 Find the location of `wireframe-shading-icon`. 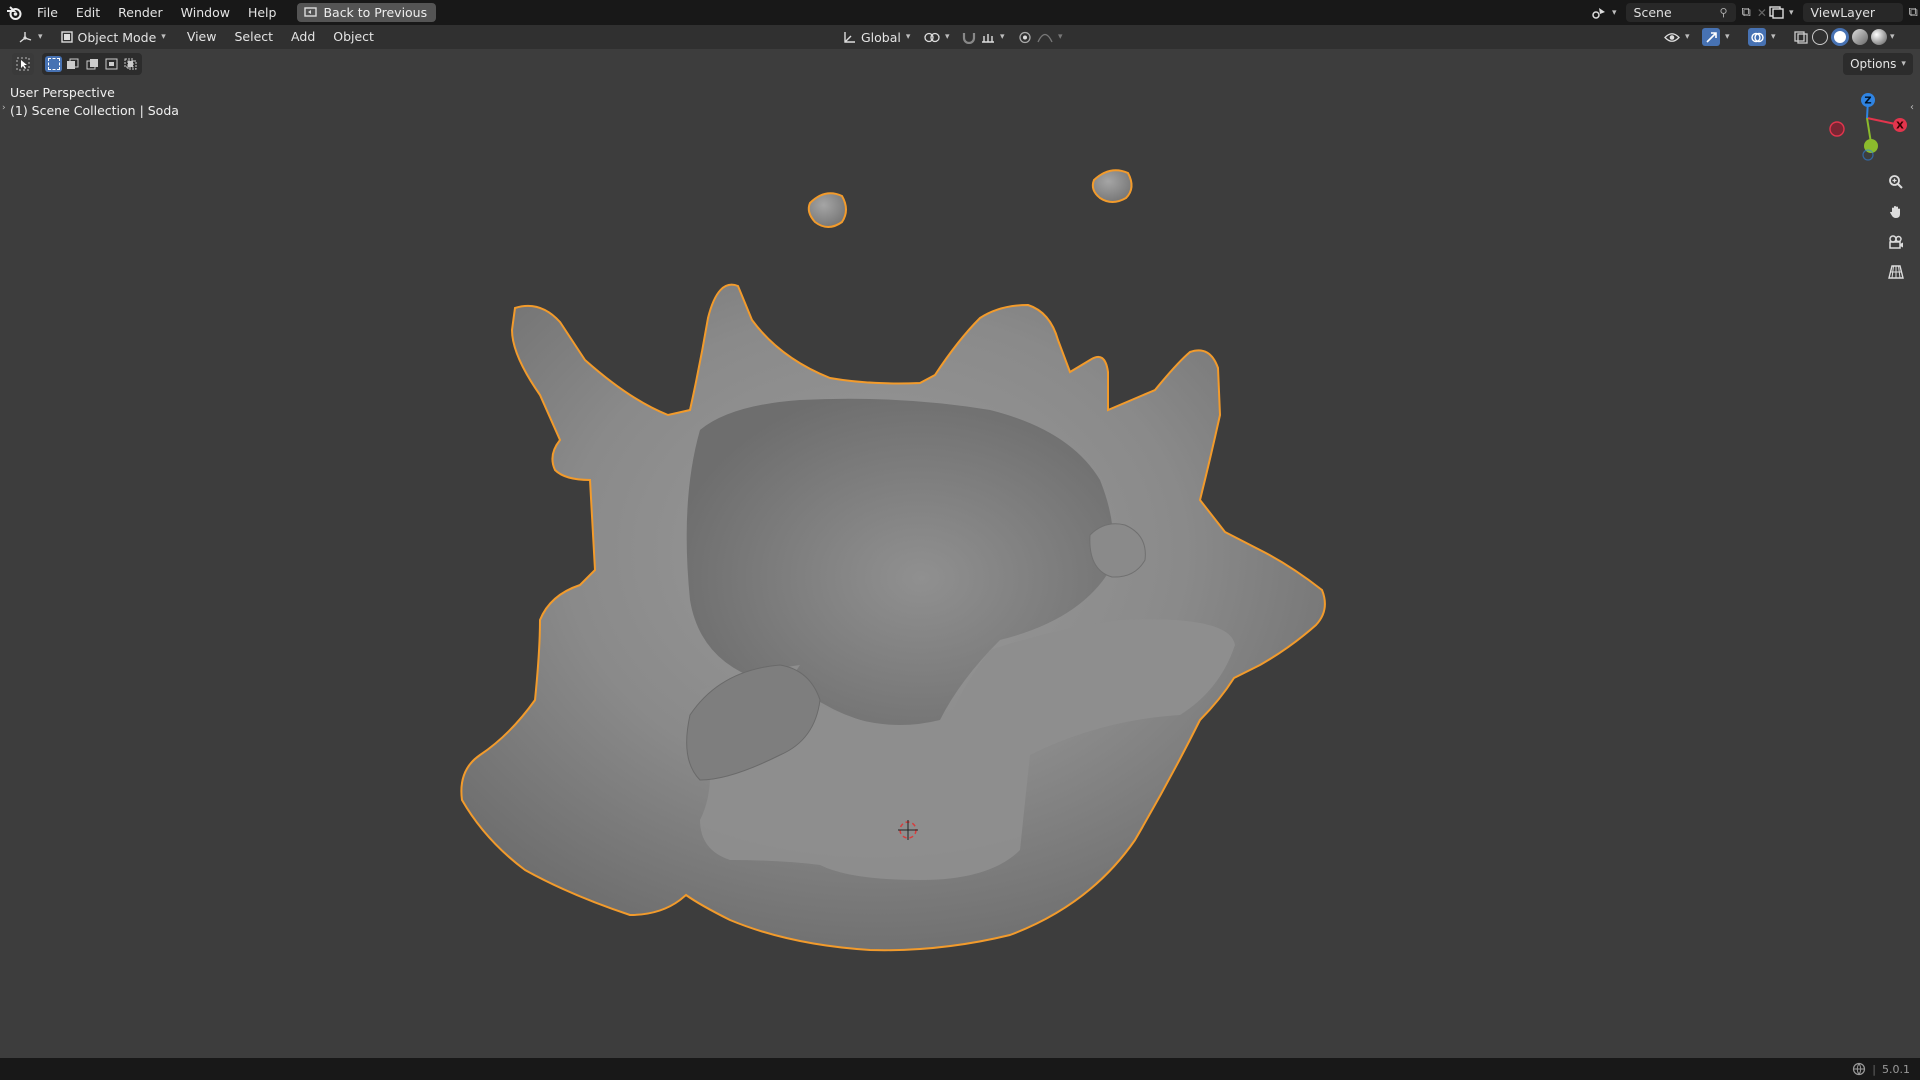

wireframe-shading-icon is located at coordinates (1820, 37).